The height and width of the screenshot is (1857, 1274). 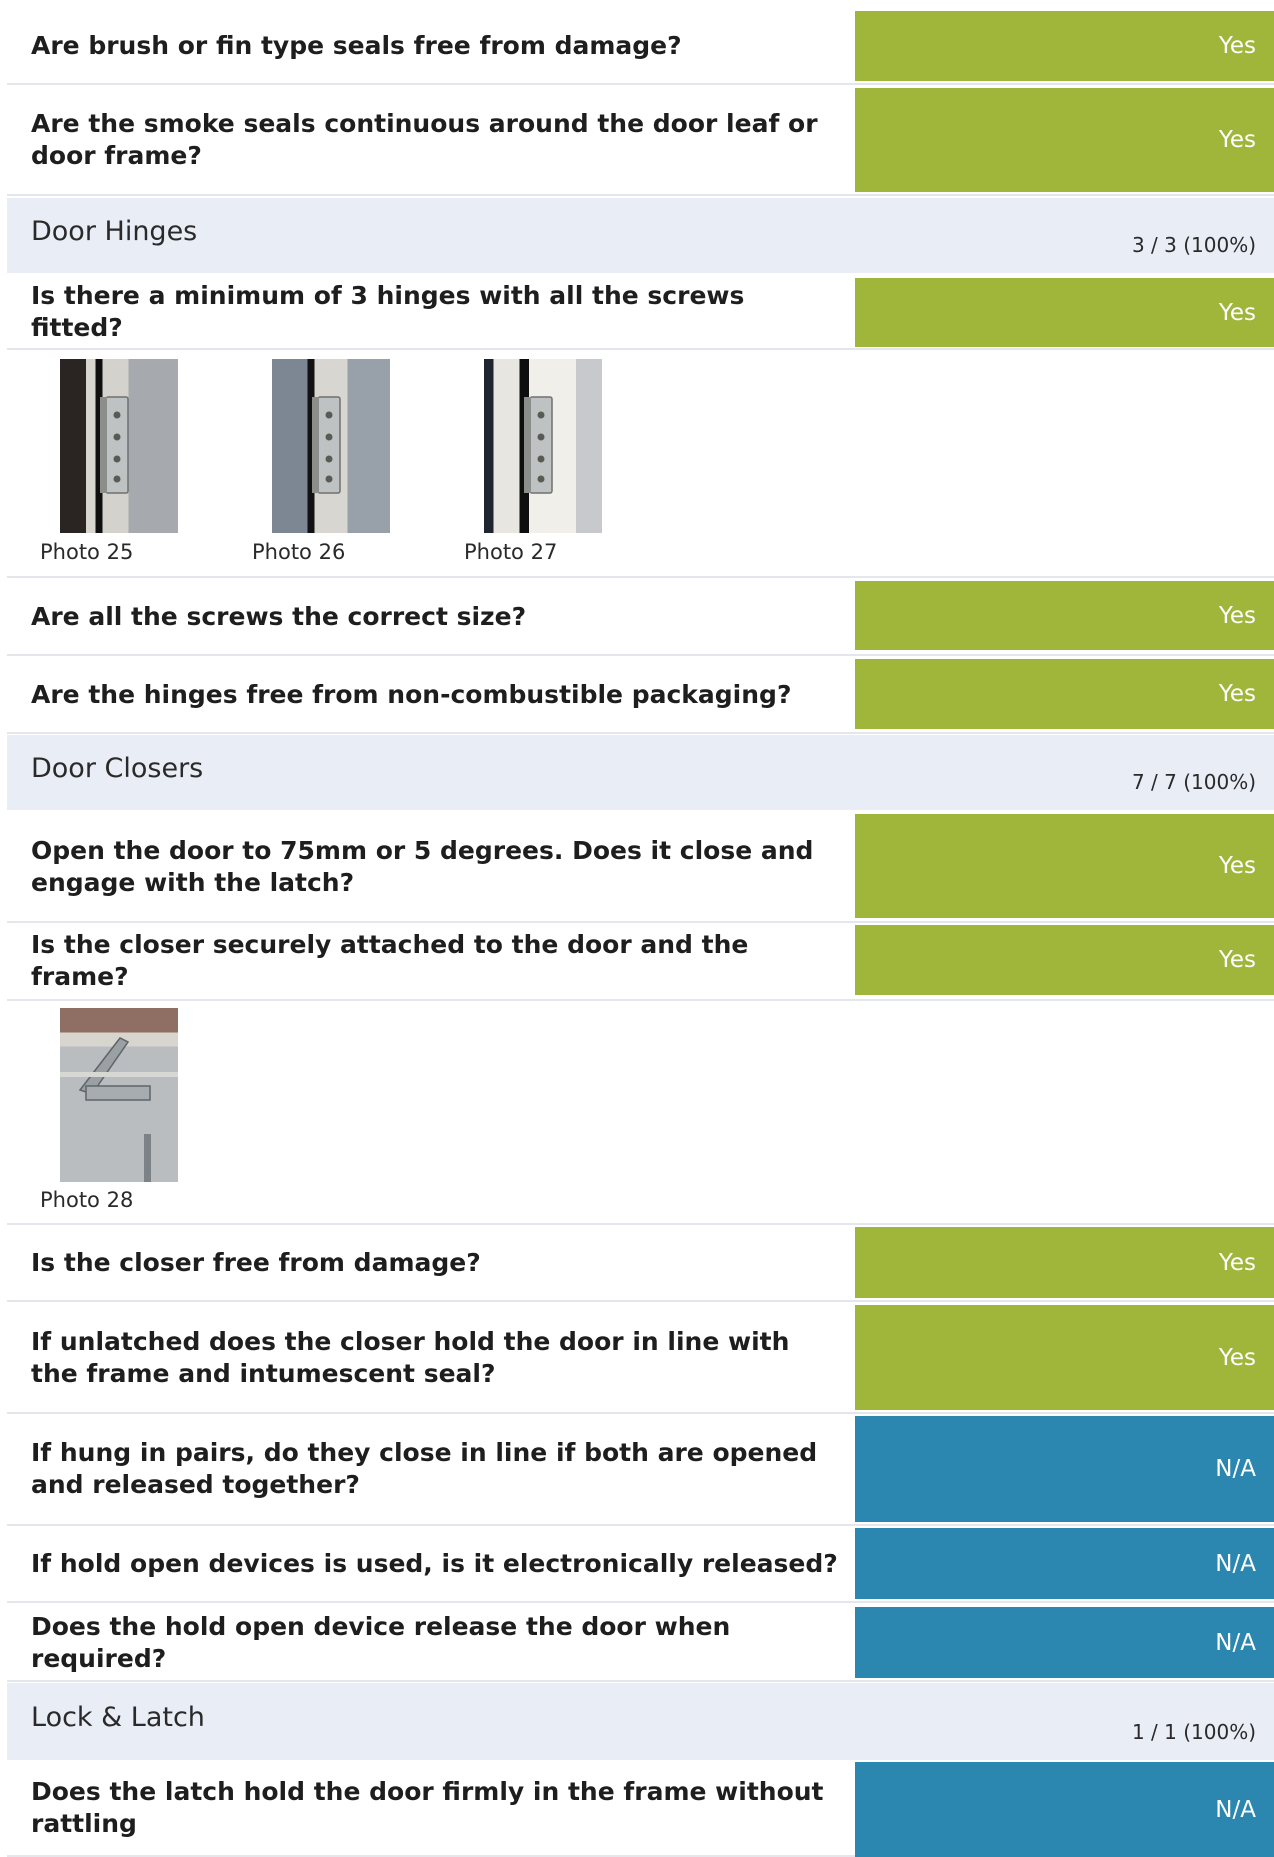 I want to click on photo-caption: Photo 27, so click(x=511, y=552).